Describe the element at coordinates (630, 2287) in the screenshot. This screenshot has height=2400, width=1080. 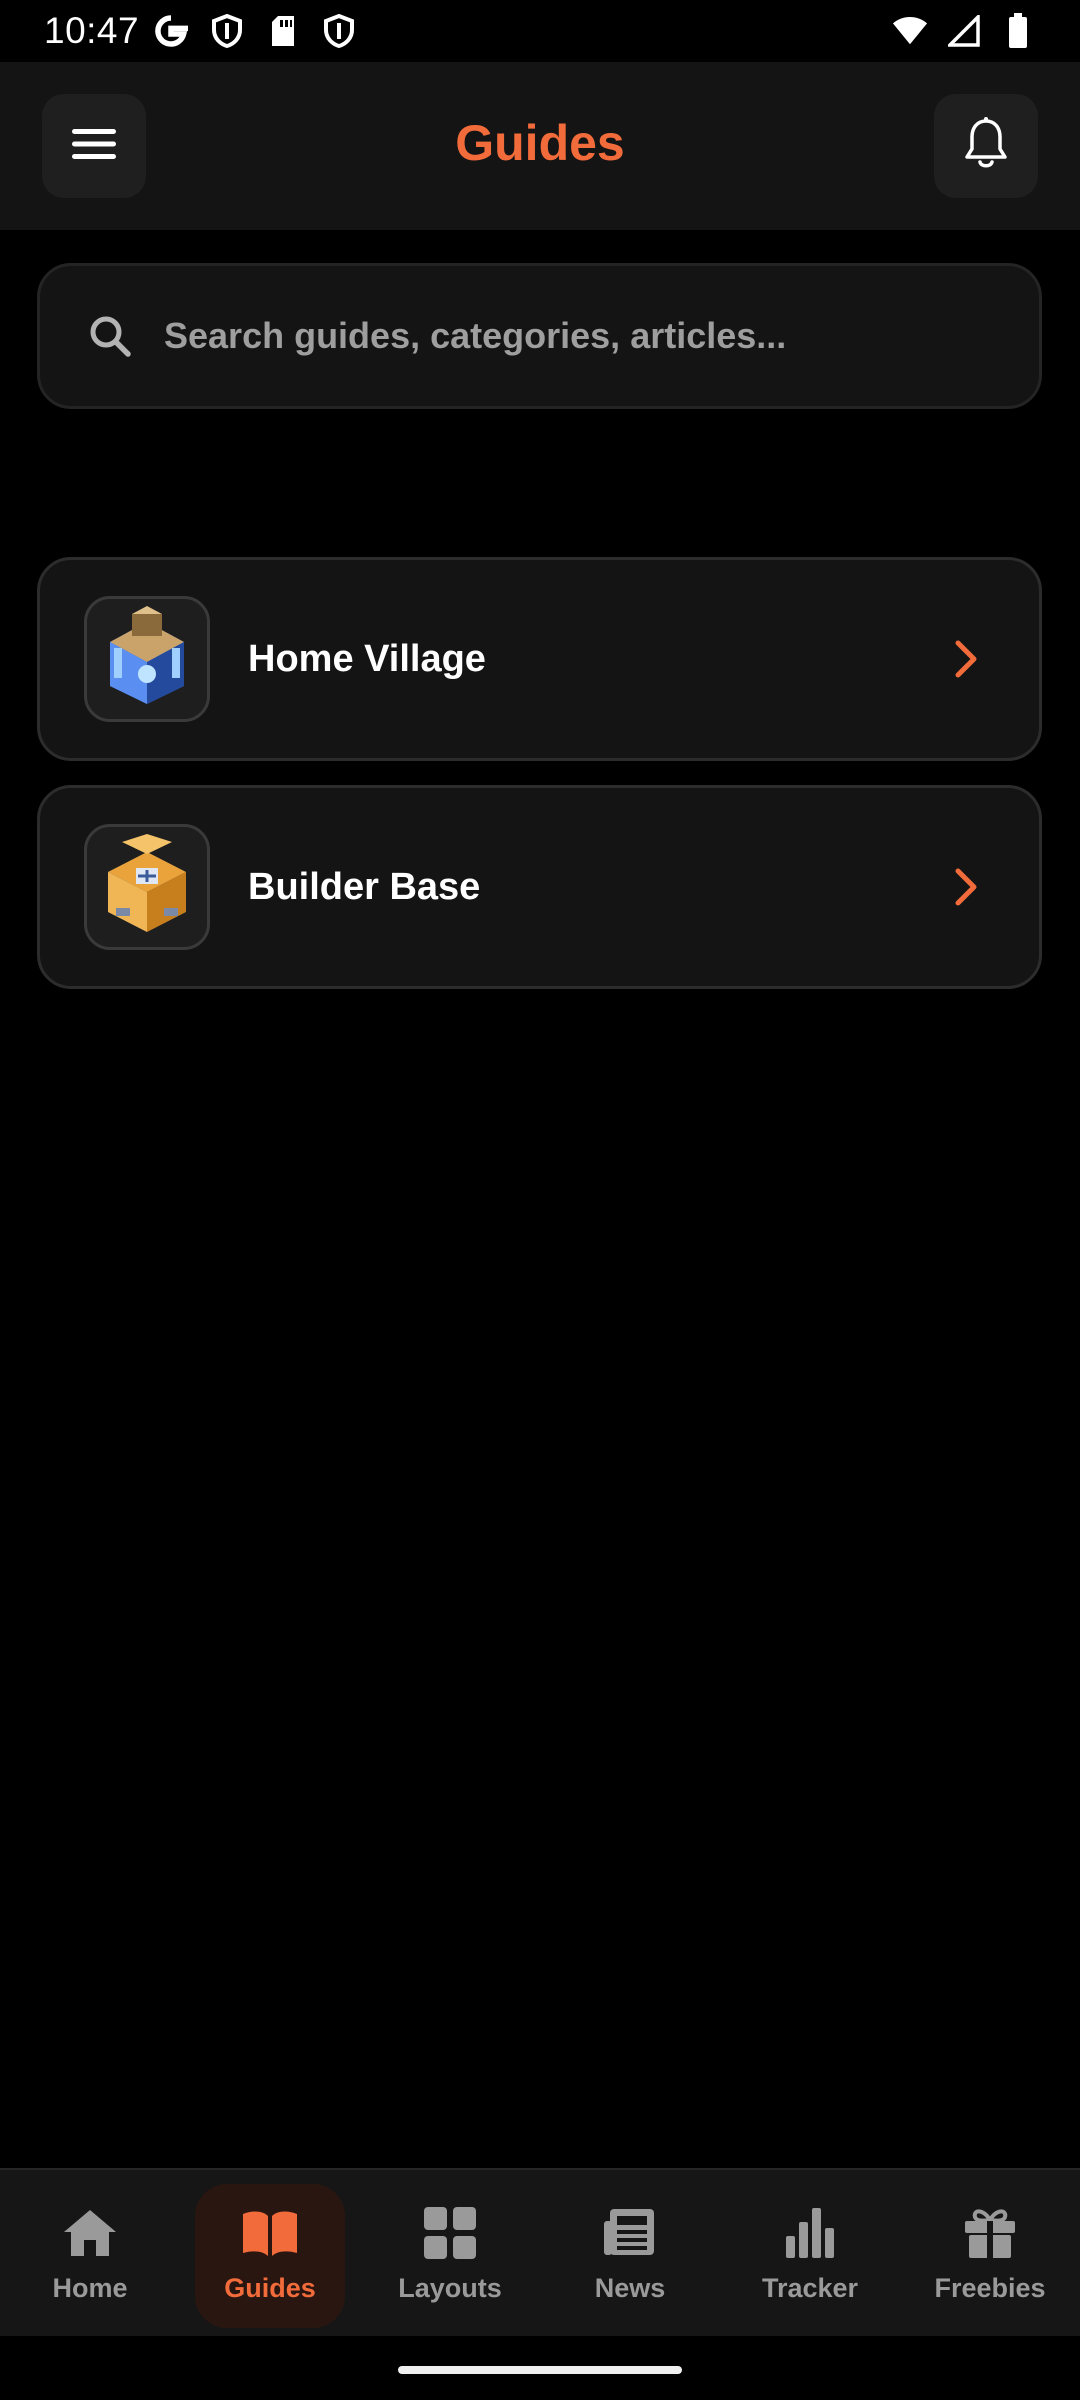
I see `nav-label: News` at that location.